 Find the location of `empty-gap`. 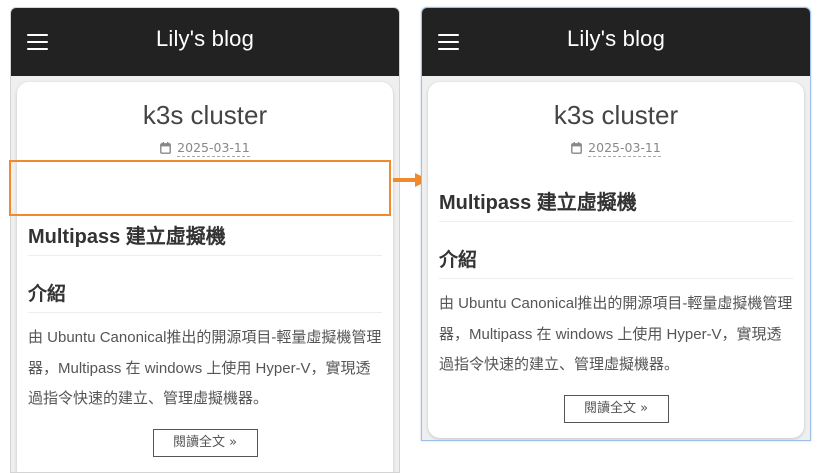

empty-gap is located at coordinates (616, 173).